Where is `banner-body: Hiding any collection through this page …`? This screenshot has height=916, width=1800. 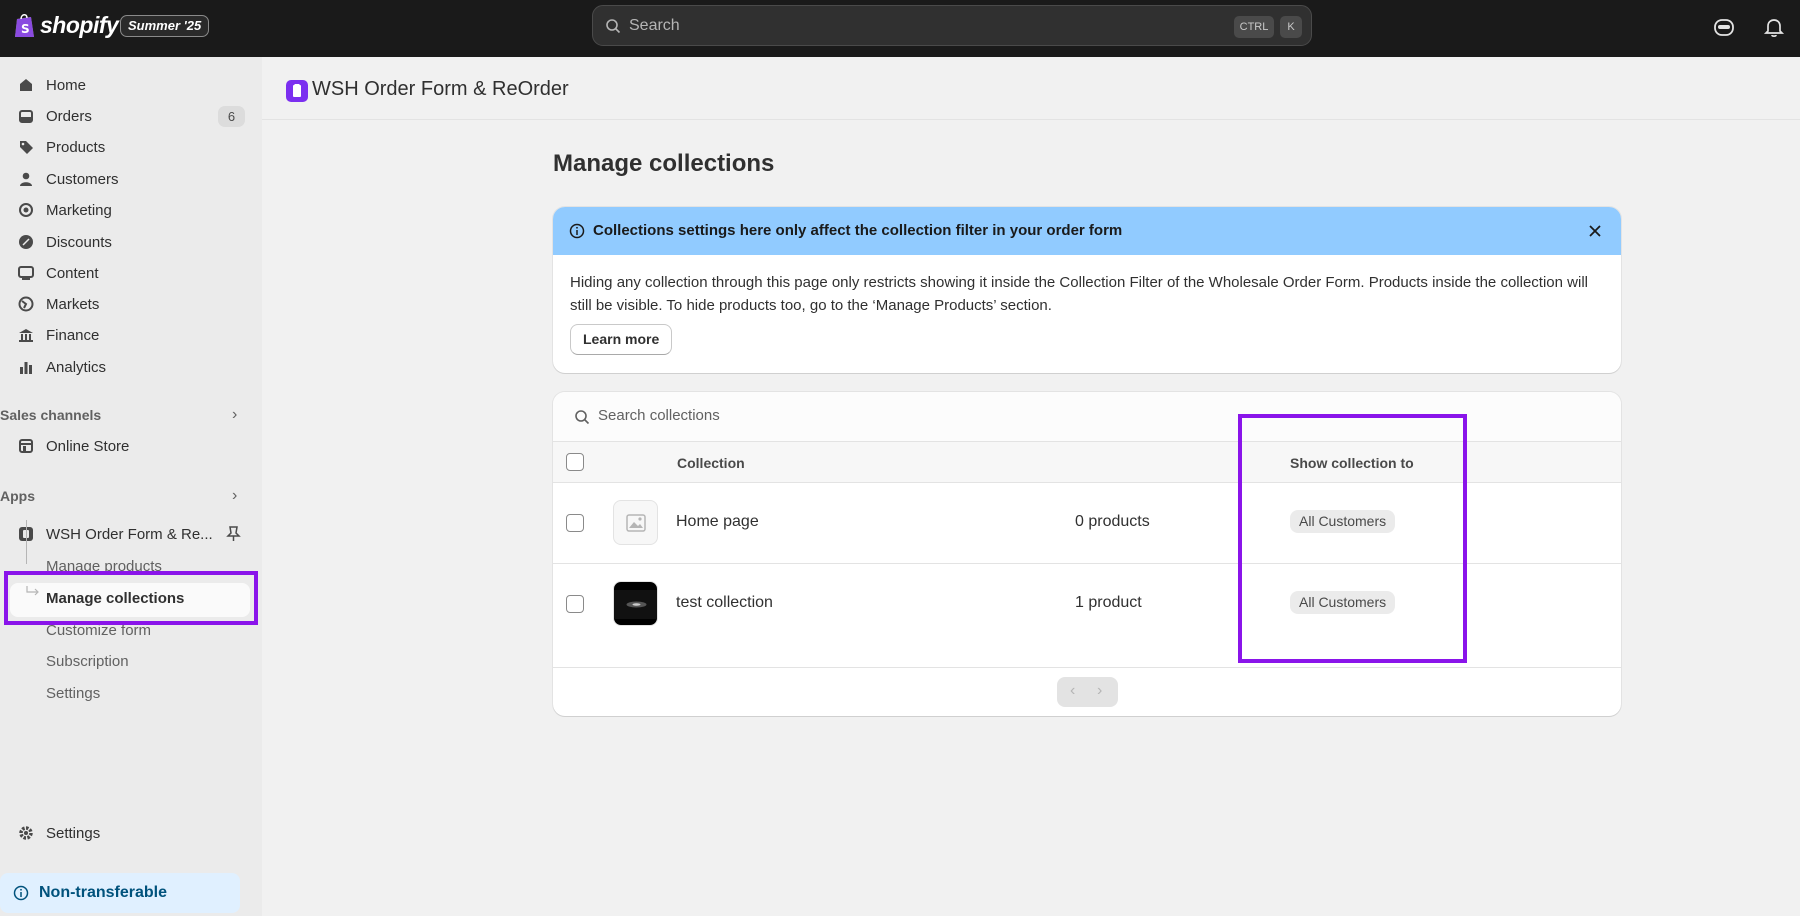 banner-body: Hiding any collection through this page … is located at coordinates (1079, 294).